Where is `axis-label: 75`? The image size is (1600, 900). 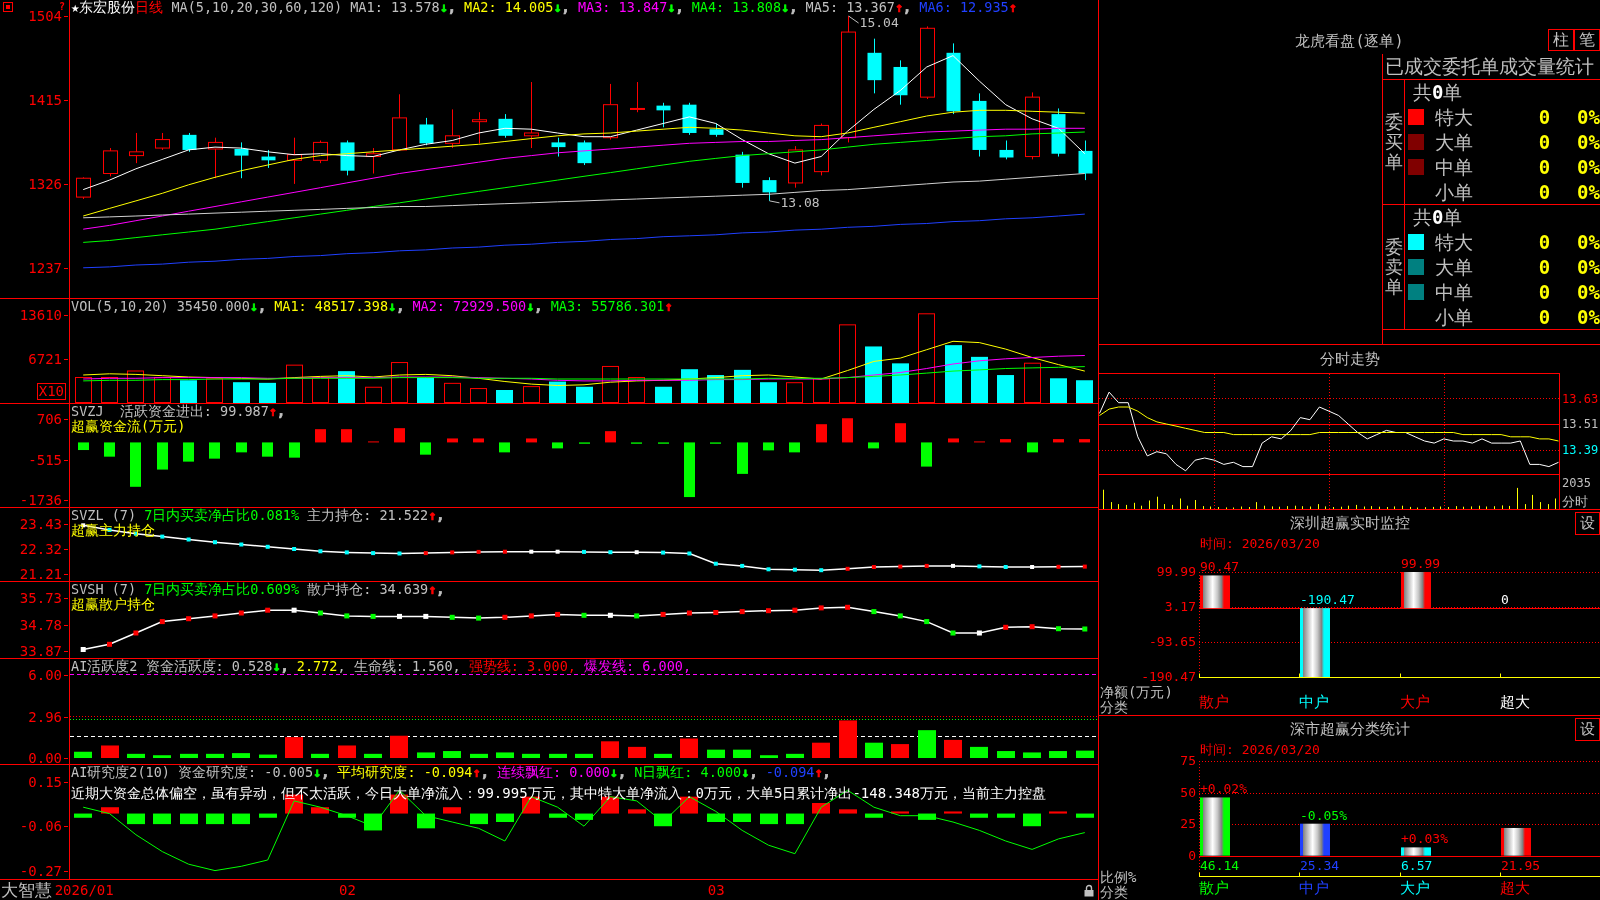 axis-label: 75 is located at coordinates (1188, 761).